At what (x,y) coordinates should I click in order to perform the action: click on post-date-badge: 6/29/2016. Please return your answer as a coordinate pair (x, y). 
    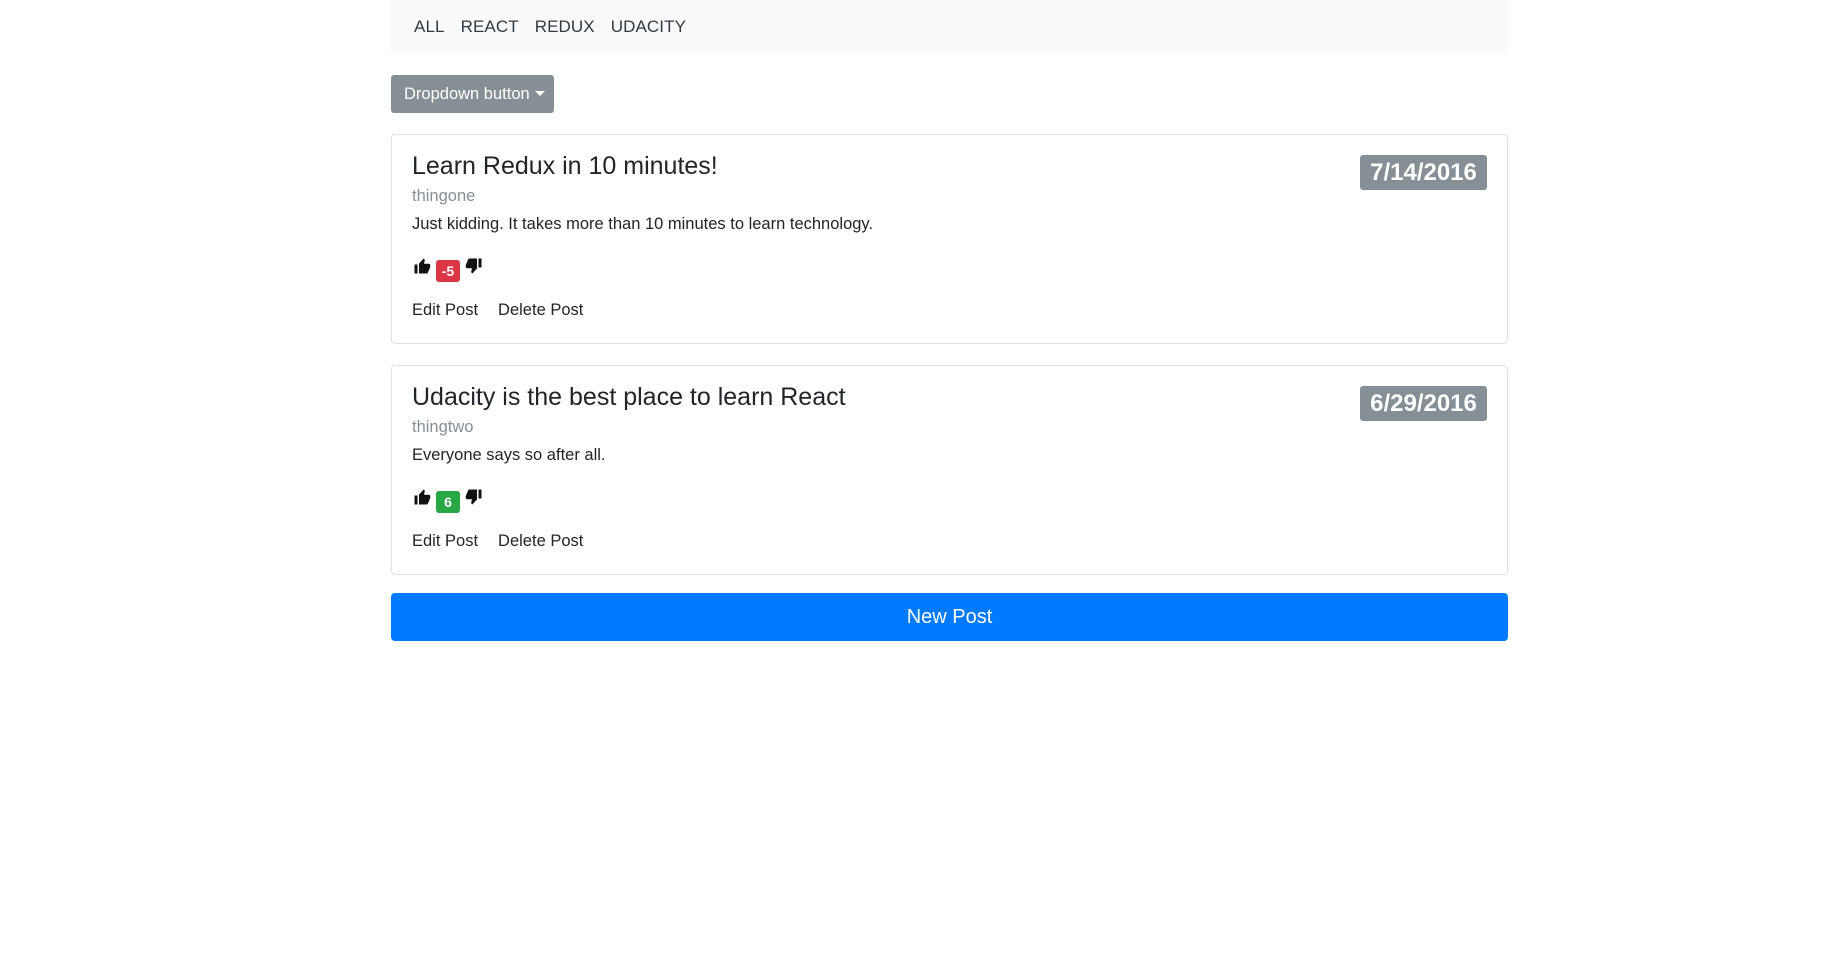
    Looking at the image, I should click on (1423, 403).